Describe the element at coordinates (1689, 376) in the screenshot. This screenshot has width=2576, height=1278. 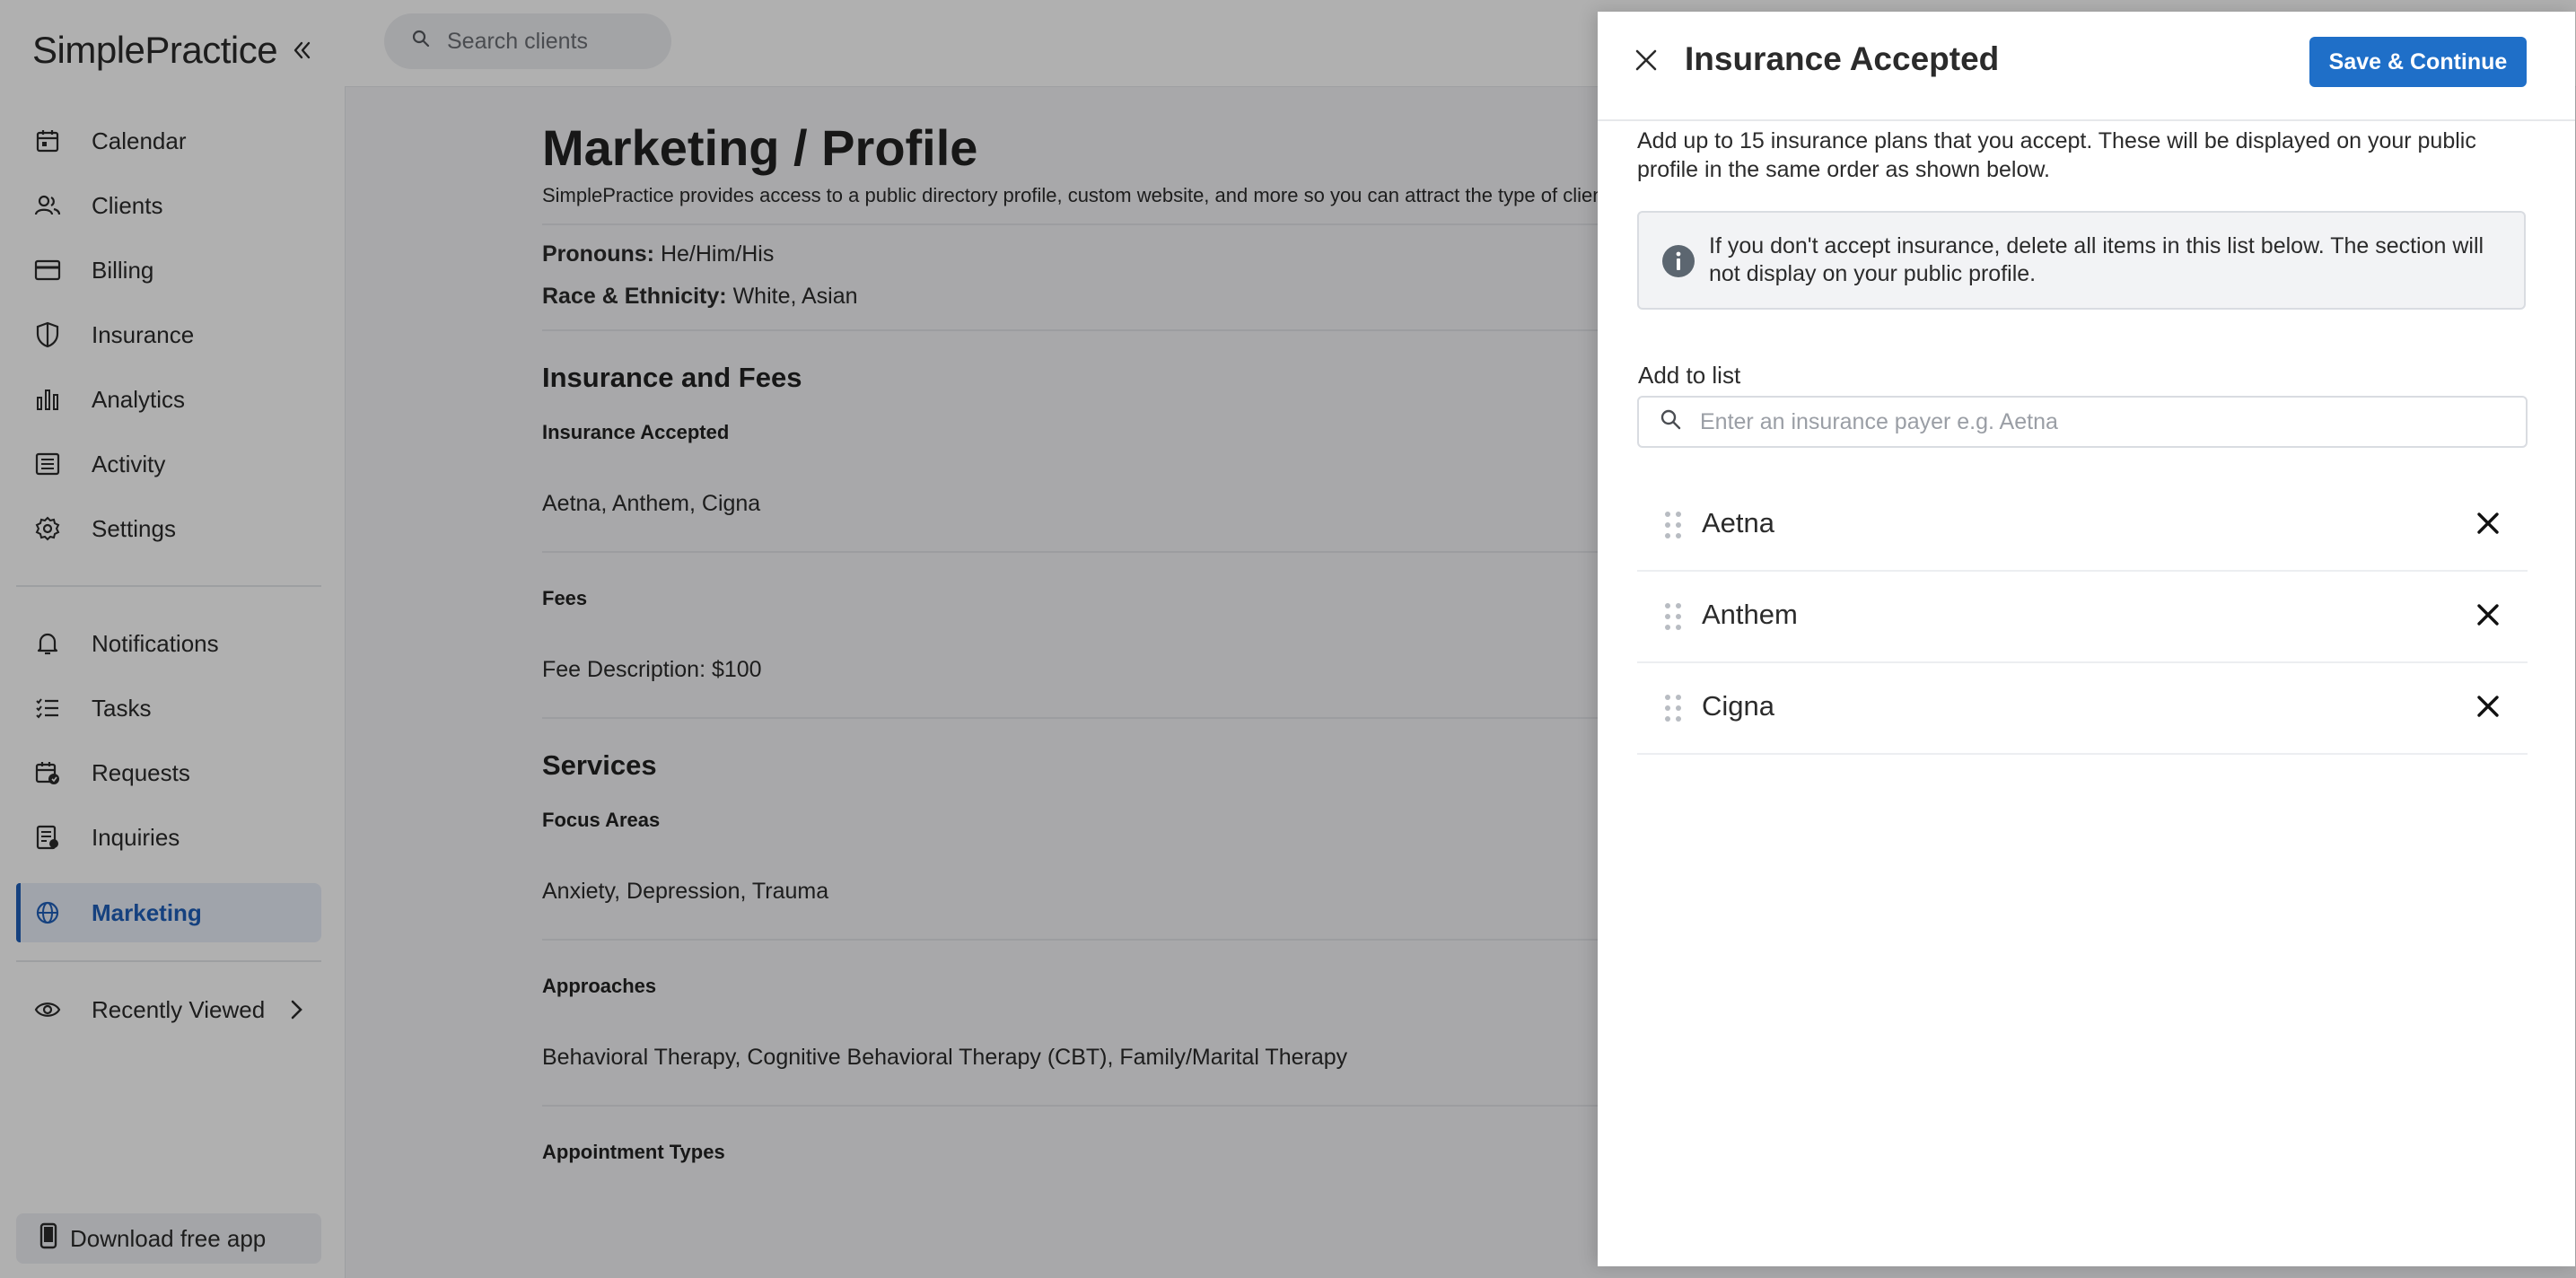
I see `add-to-list-label: Add to list` at that location.